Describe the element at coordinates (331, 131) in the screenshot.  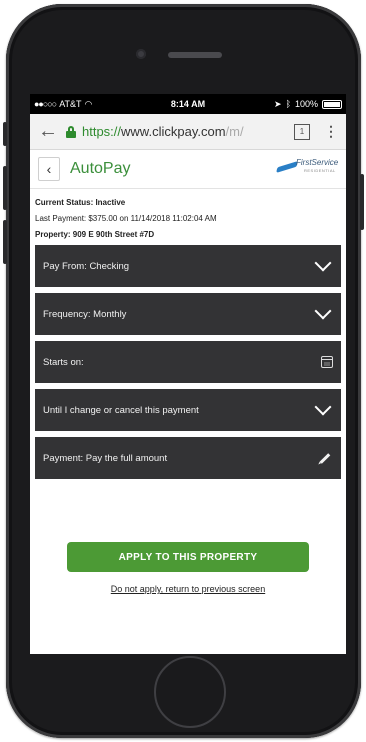
I see `overflow-menu-icon: ⋮` at that location.